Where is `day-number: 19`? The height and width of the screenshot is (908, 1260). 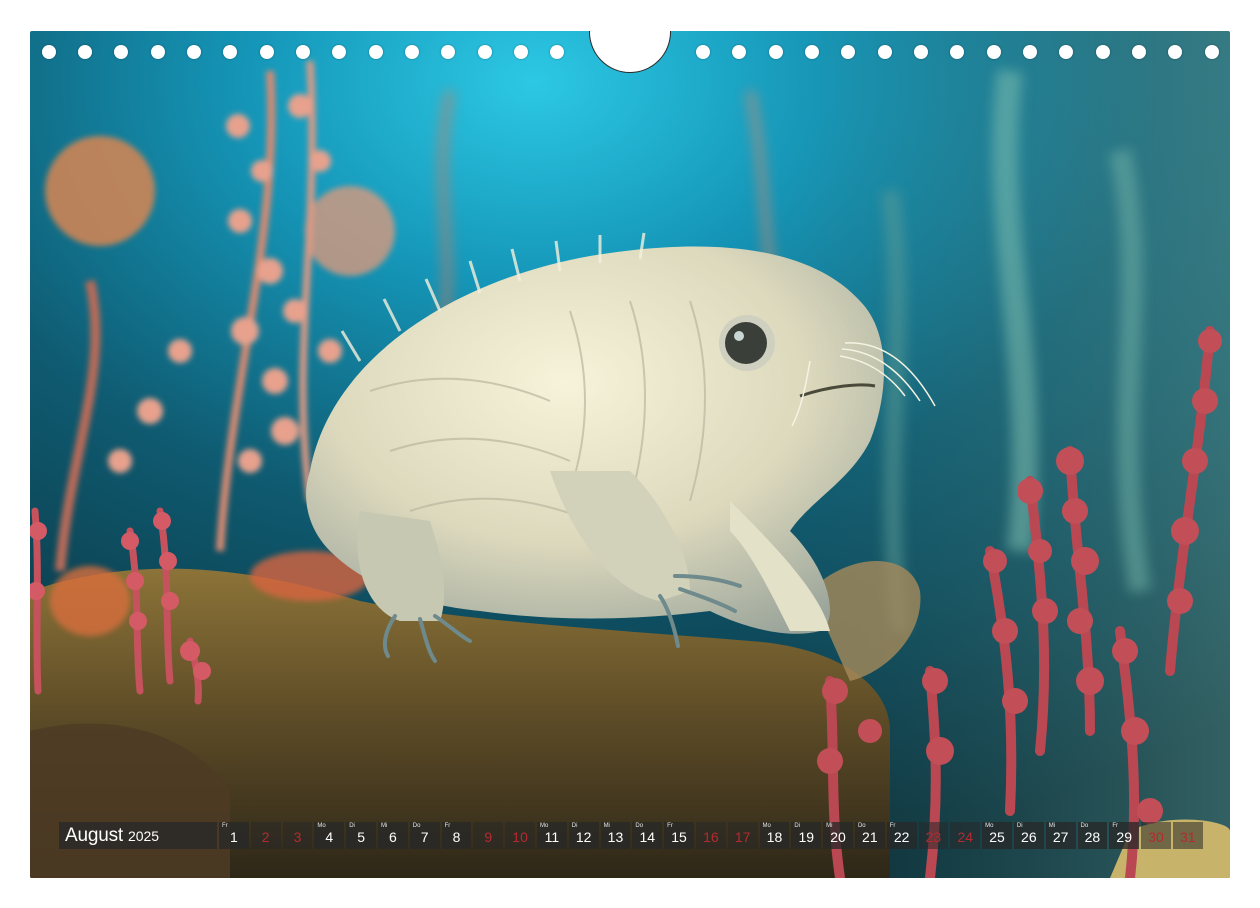
day-number: 19 is located at coordinates (806, 837).